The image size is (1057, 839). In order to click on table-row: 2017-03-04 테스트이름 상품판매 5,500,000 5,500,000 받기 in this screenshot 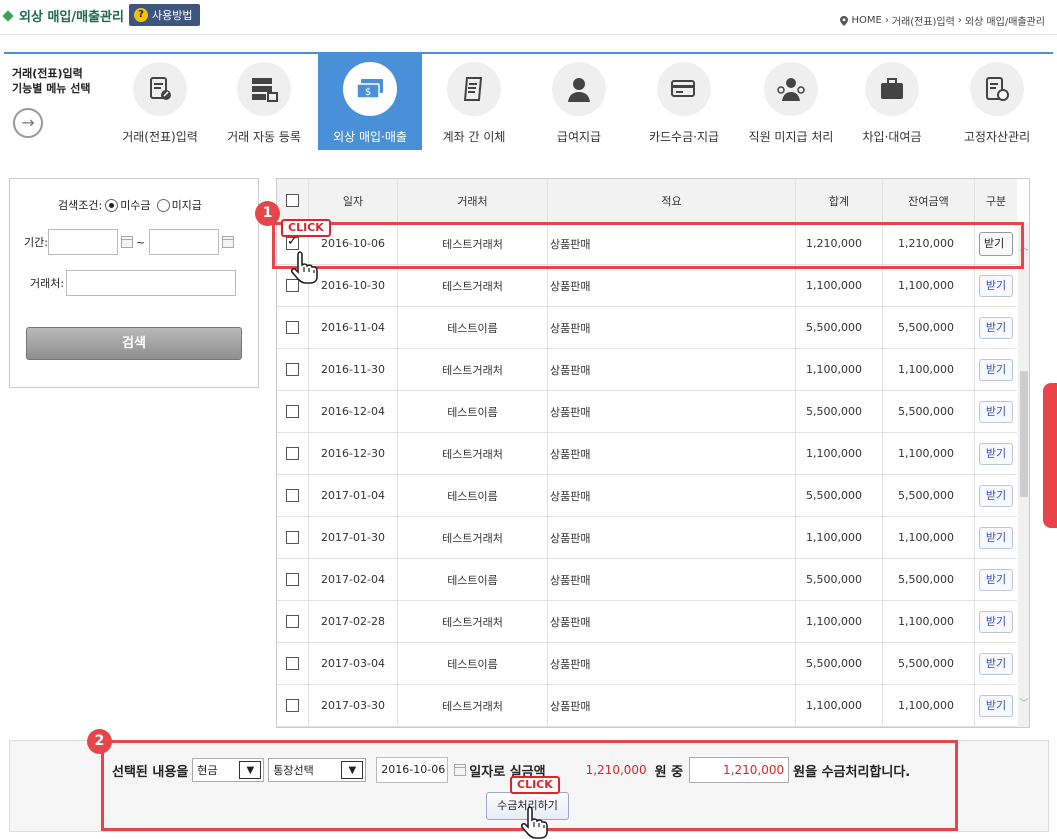, I will do `click(647, 664)`.